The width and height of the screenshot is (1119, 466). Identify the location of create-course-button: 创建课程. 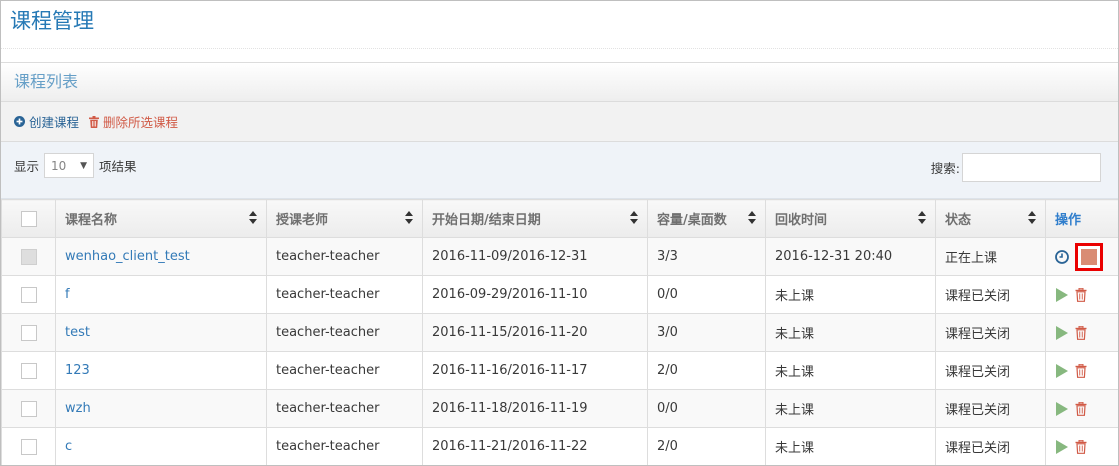
(46, 121).